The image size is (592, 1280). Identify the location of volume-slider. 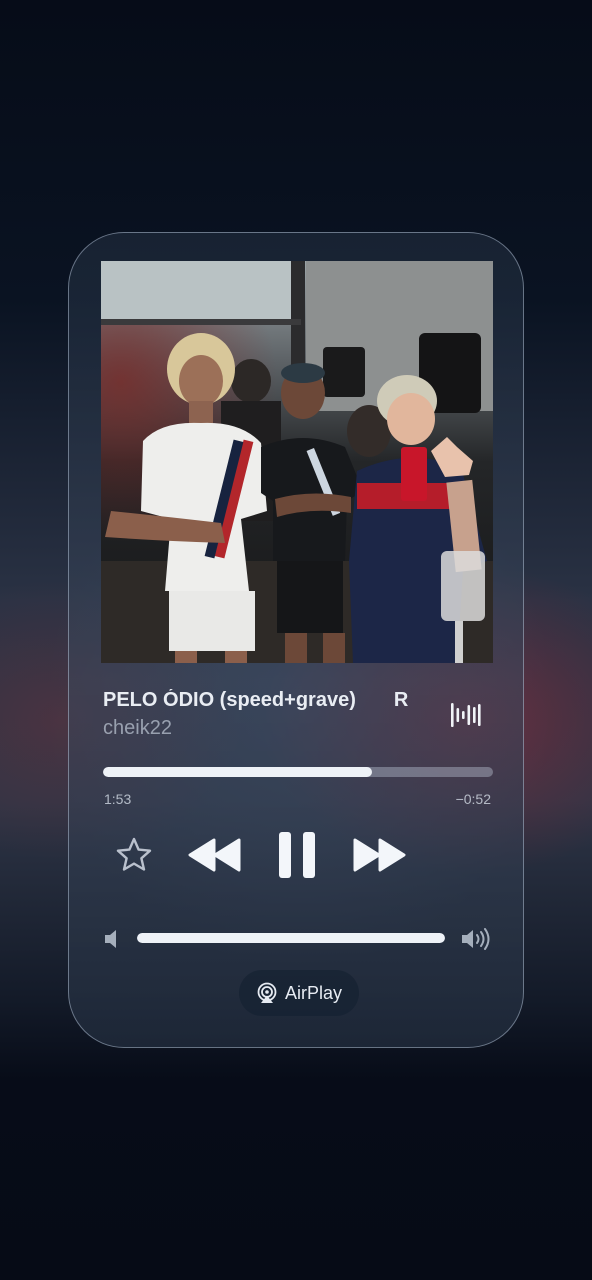
(291, 938).